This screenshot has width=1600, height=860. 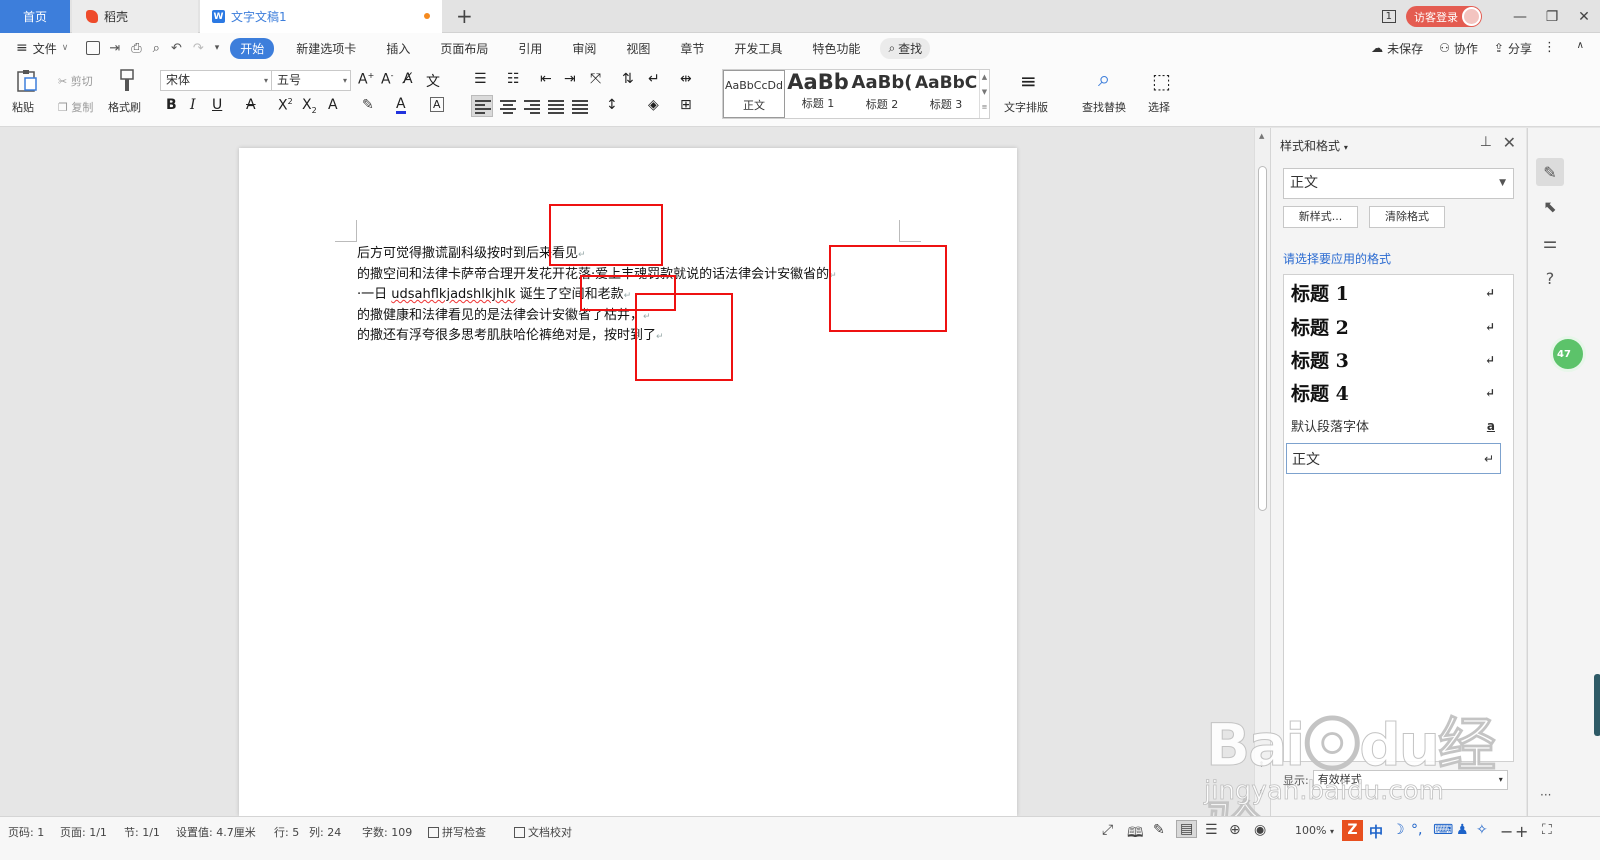 What do you see at coordinates (1314, 830) in the screenshot?
I see `zoom-level: 100% ▾` at bounding box center [1314, 830].